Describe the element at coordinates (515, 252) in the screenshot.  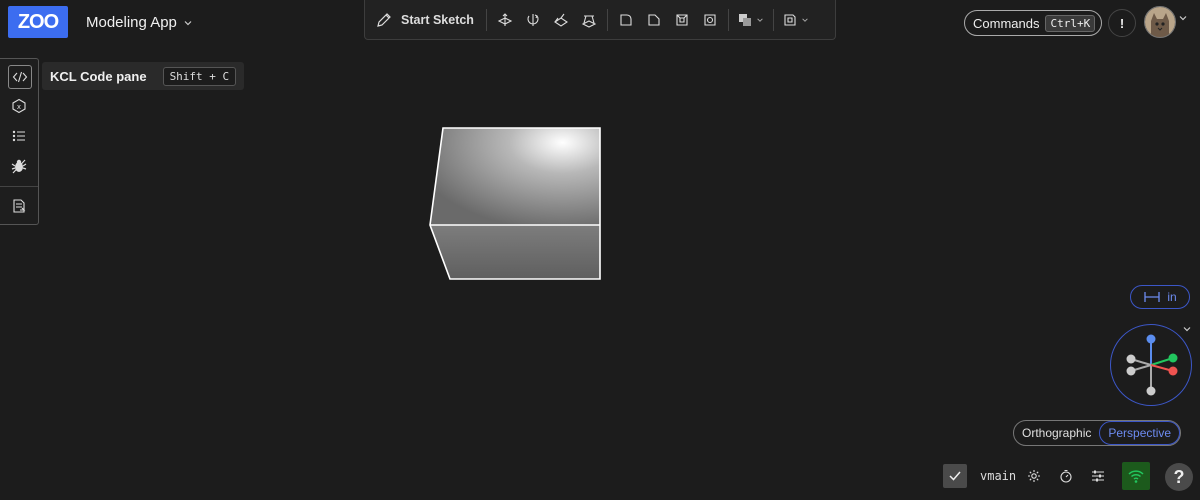
I see `cube-front-face` at that location.